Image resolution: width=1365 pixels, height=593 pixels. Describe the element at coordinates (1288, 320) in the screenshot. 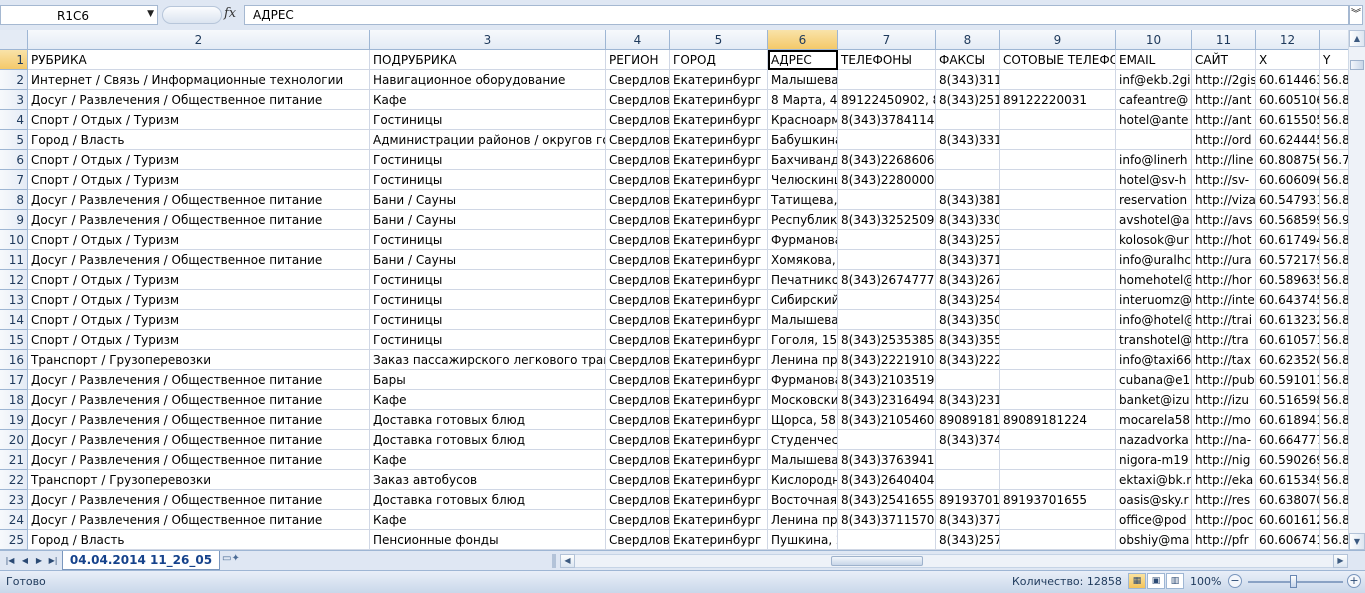

I see `table-cell: 60.613232` at that location.